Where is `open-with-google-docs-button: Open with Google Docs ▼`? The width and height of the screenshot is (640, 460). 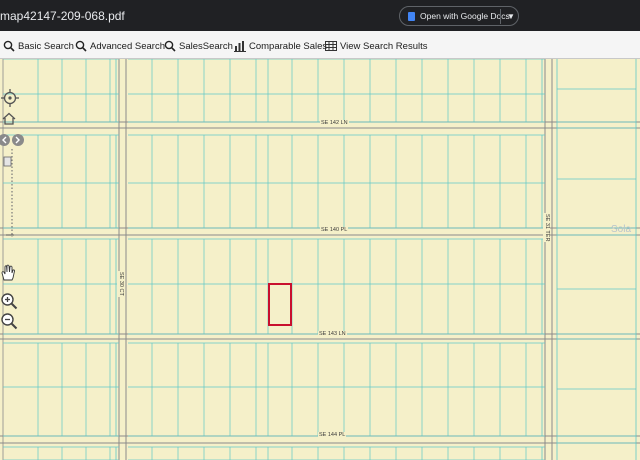
open-with-google-docs-button: Open with Google Docs ▼ is located at coordinates (459, 16).